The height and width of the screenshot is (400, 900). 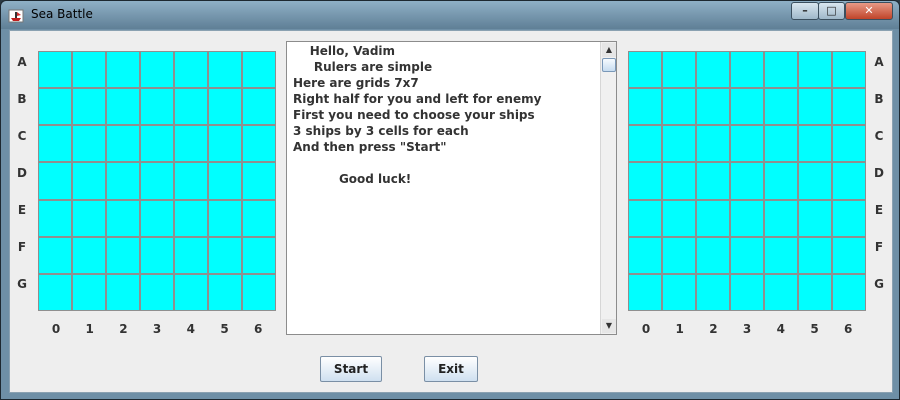 What do you see at coordinates (869, 11) in the screenshot?
I see `close-button: ✕` at bounding box center [869, 11].